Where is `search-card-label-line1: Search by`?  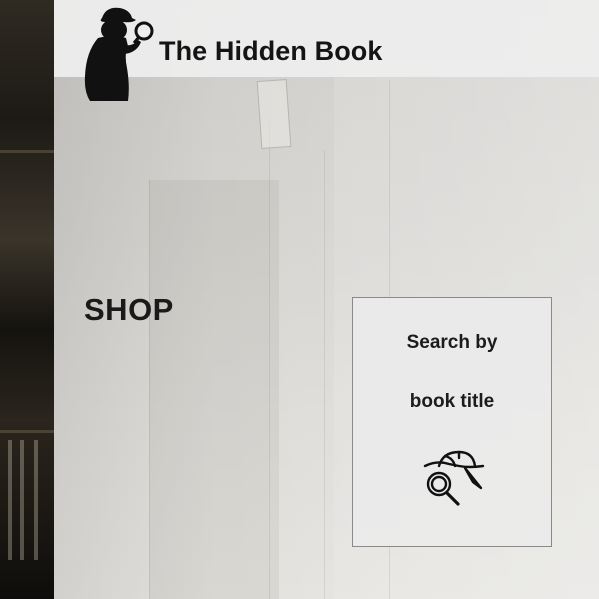
search-card-label-line1: Search by is located at coordinates (452, 342).